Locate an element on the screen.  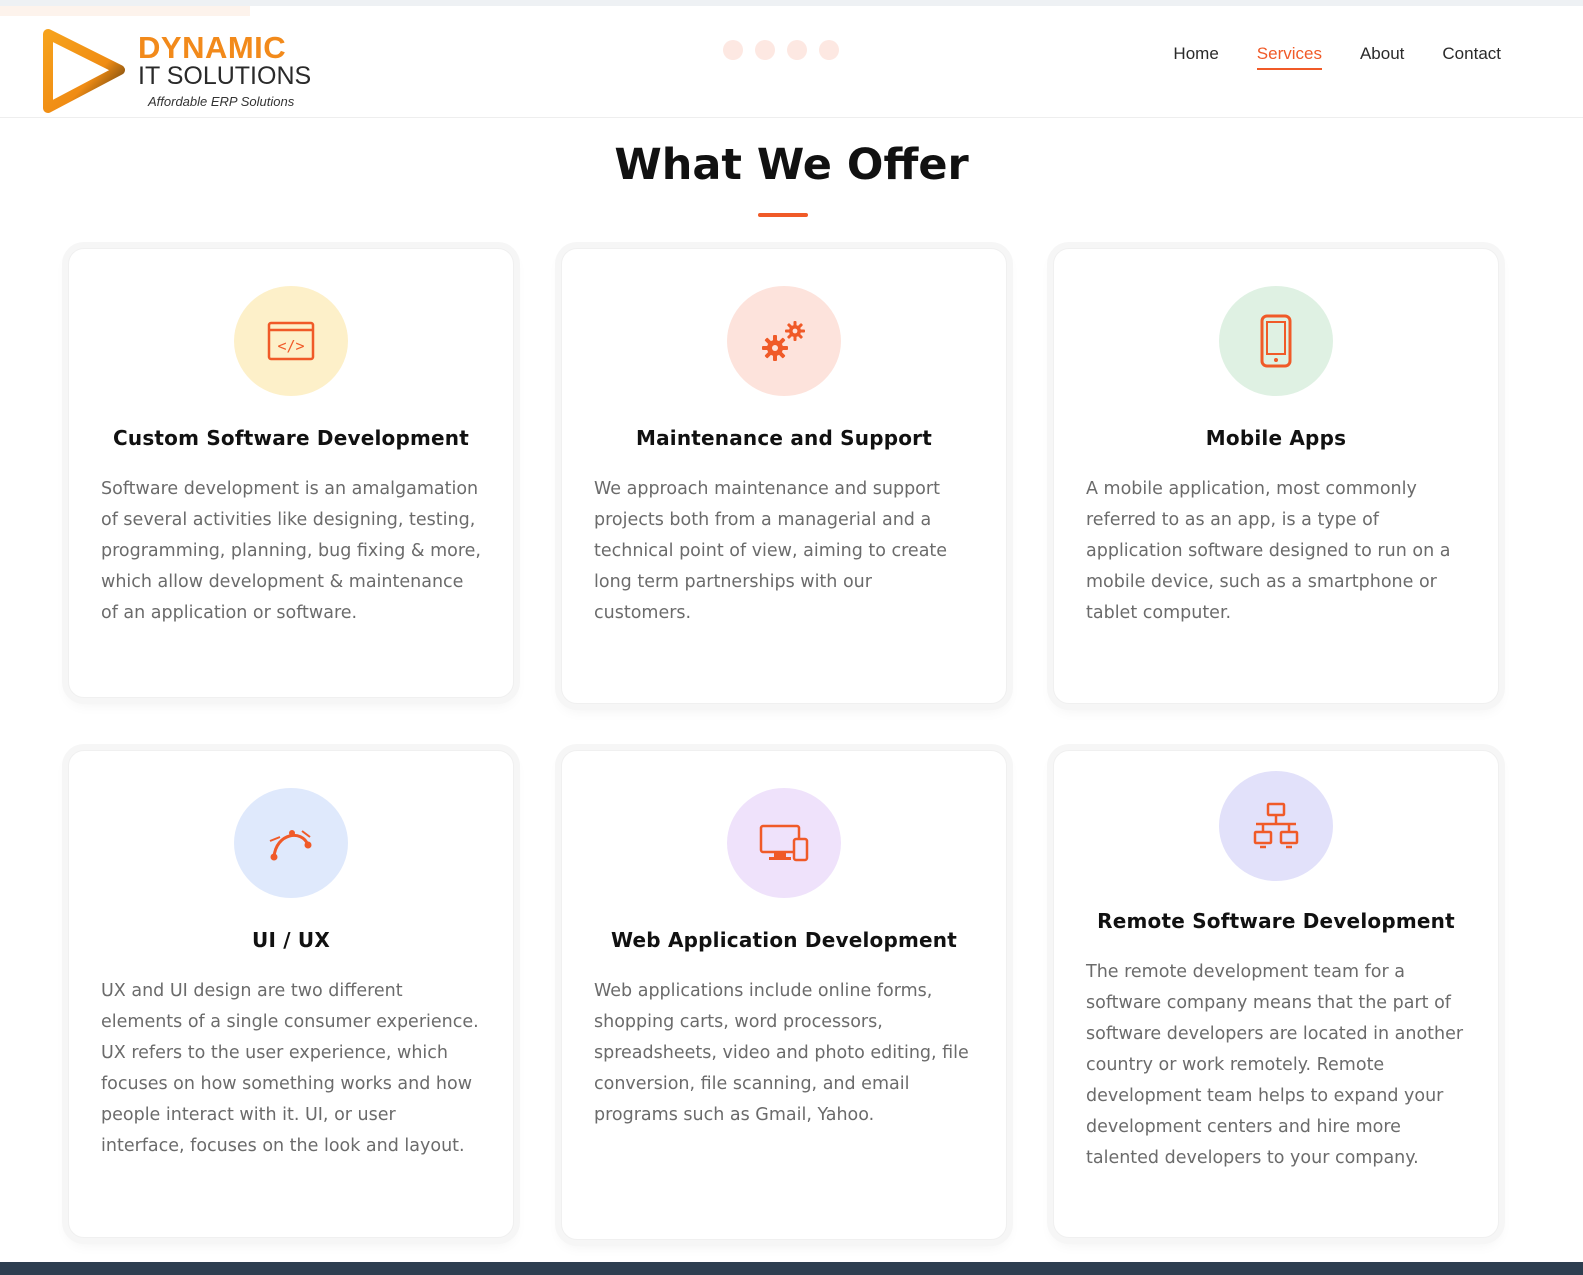
card-title: Web Application Development is located at coordinates (783, 940).